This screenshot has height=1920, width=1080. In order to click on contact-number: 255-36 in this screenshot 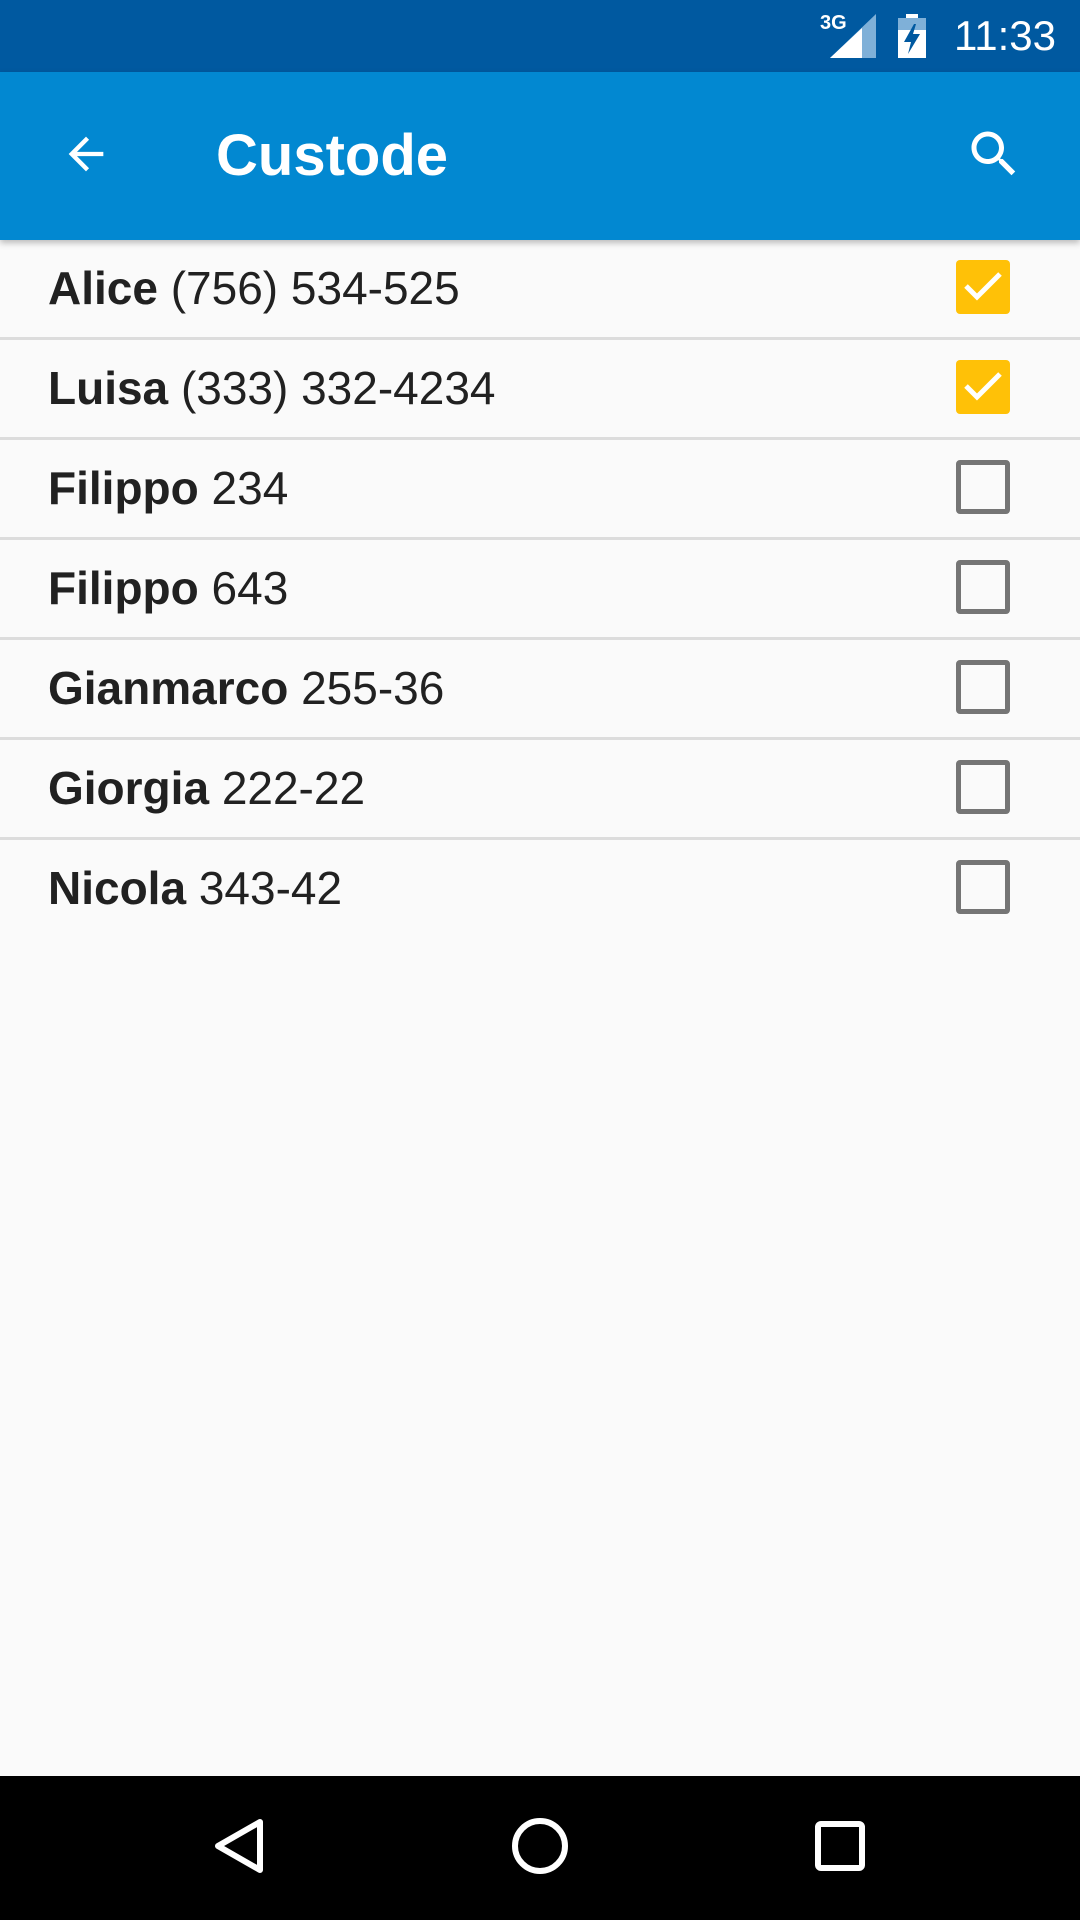, I will do `click(373, 688)`.